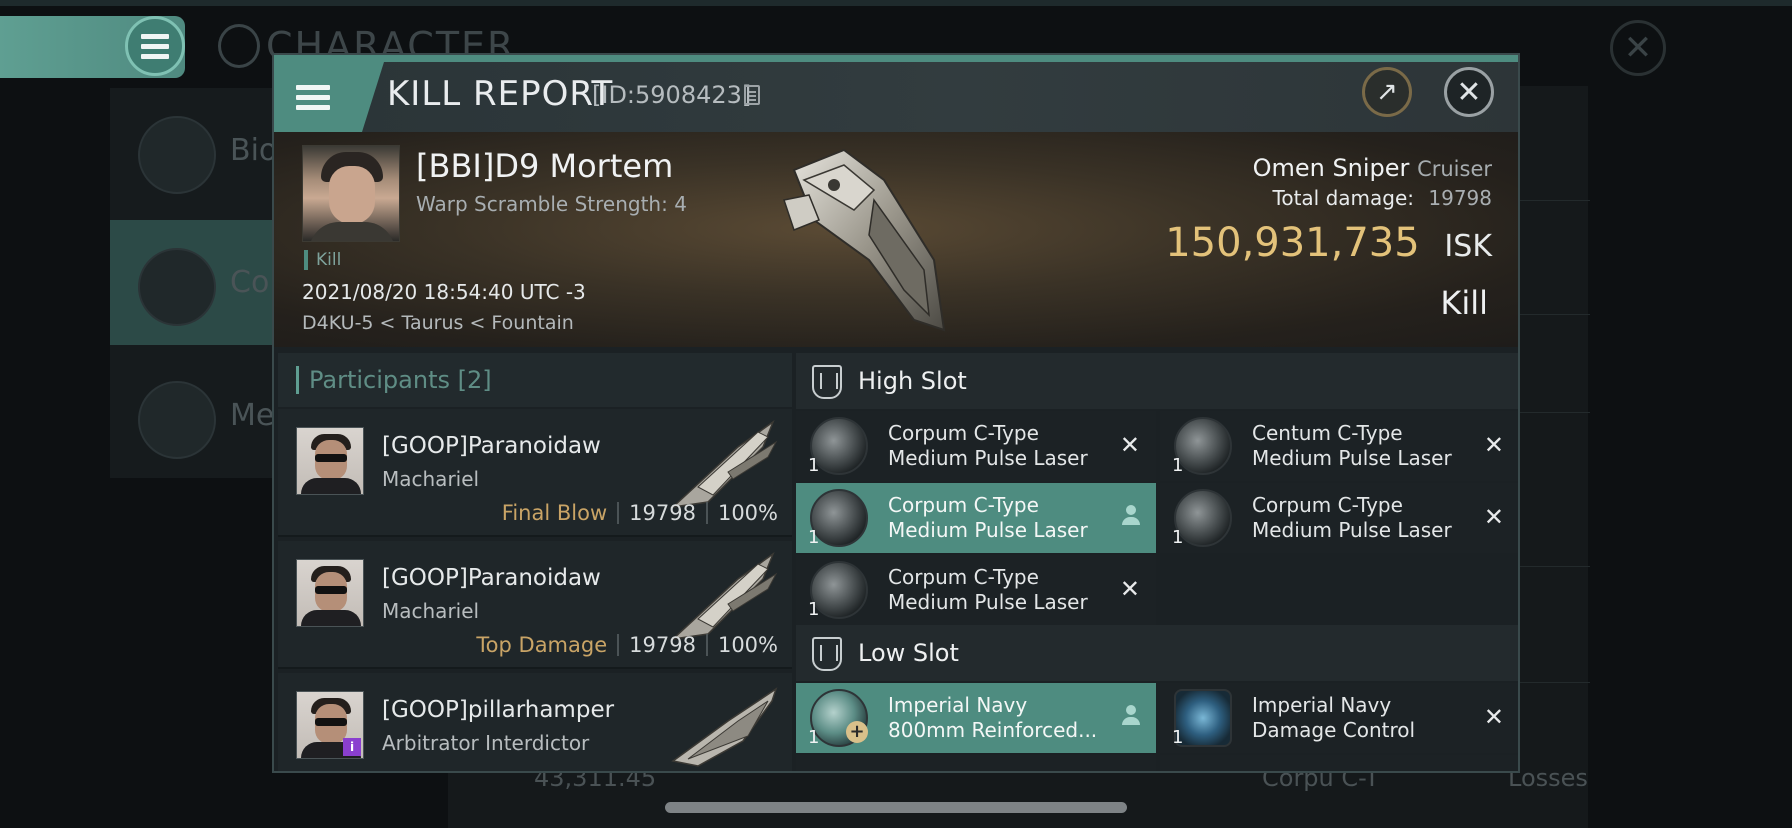 Image resolution: width=1792 pixels, height=828 pixels. What do you see at coordinates (486, 743) in the screenshot?
I see `participant-ship: Arbitrator Interdictor` at bounding box center [486, 743].